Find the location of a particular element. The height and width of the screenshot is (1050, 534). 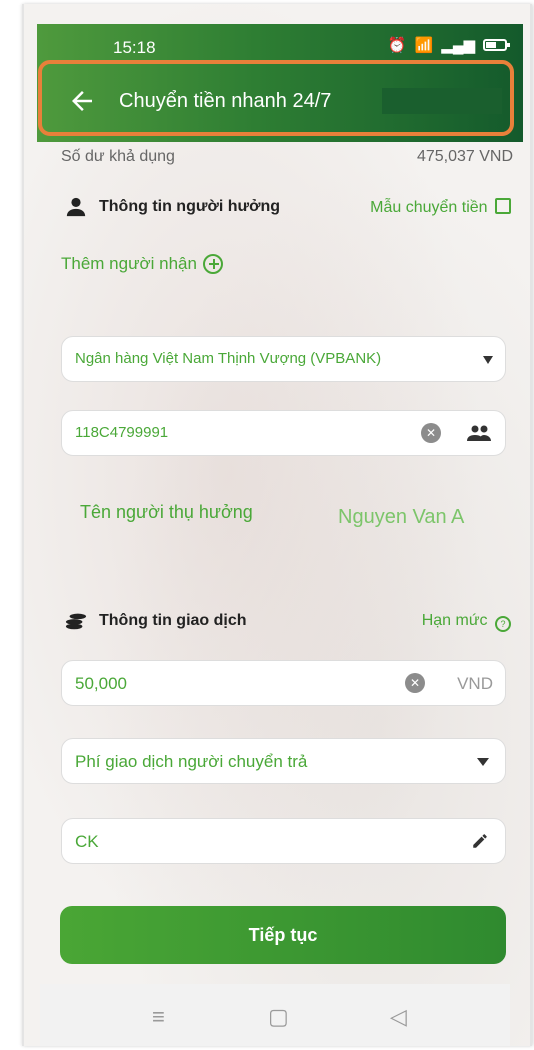

clear-icon: ✕ is located at coordinates (431, 433).